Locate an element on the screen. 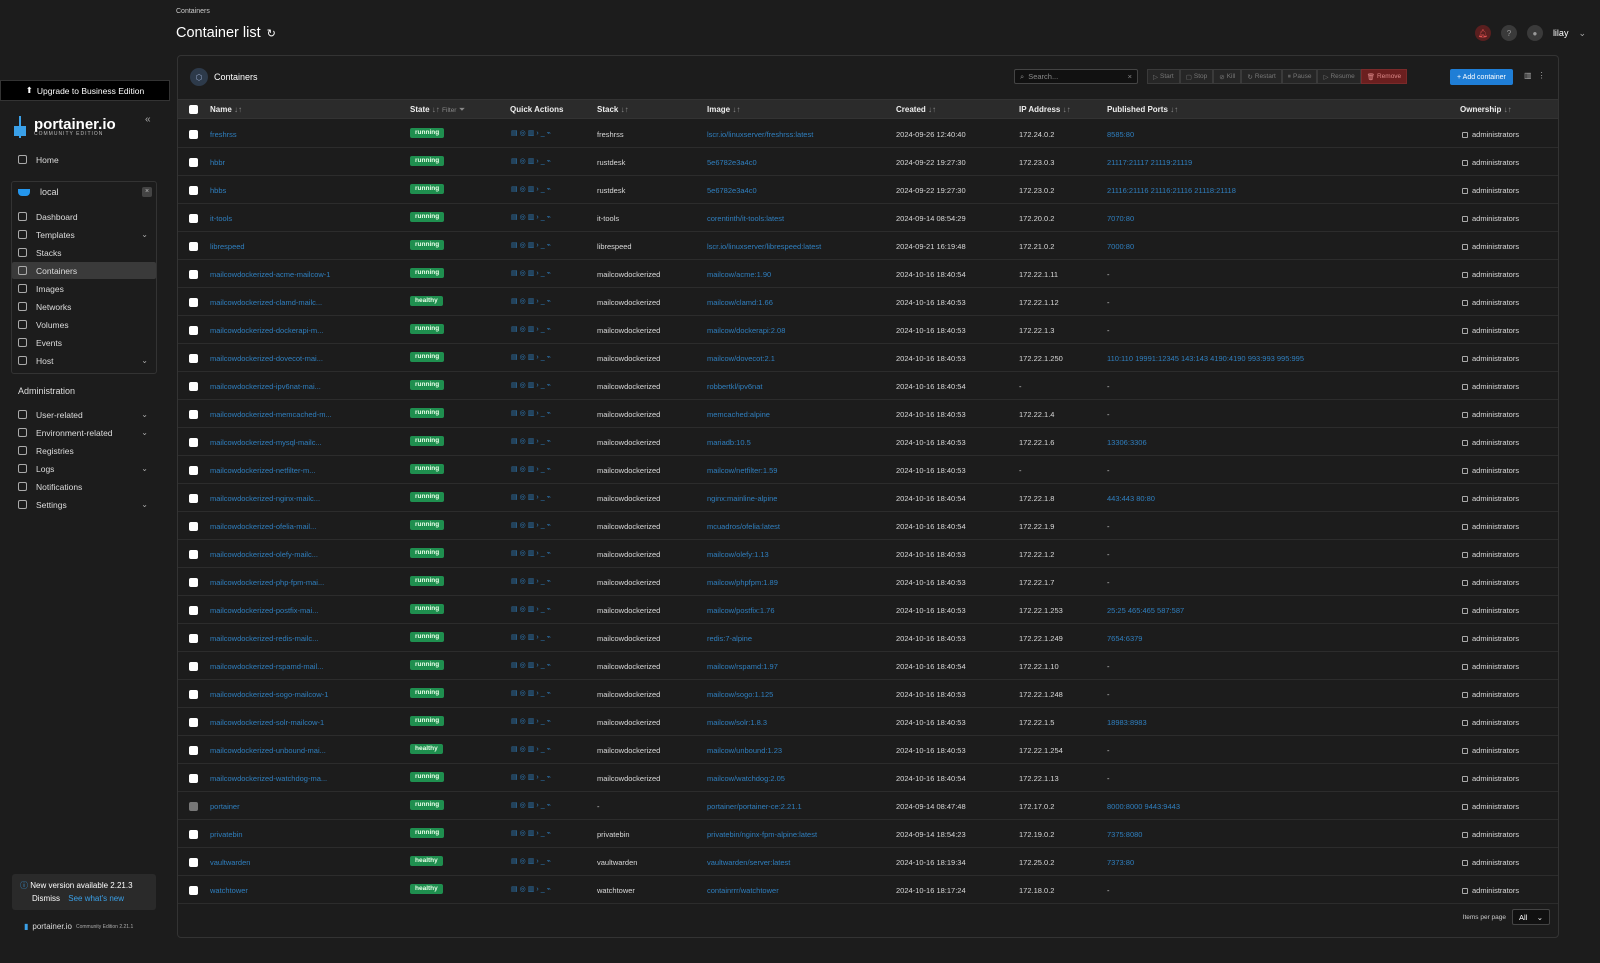  avatar: ● is located at coordinates (1534, 33).